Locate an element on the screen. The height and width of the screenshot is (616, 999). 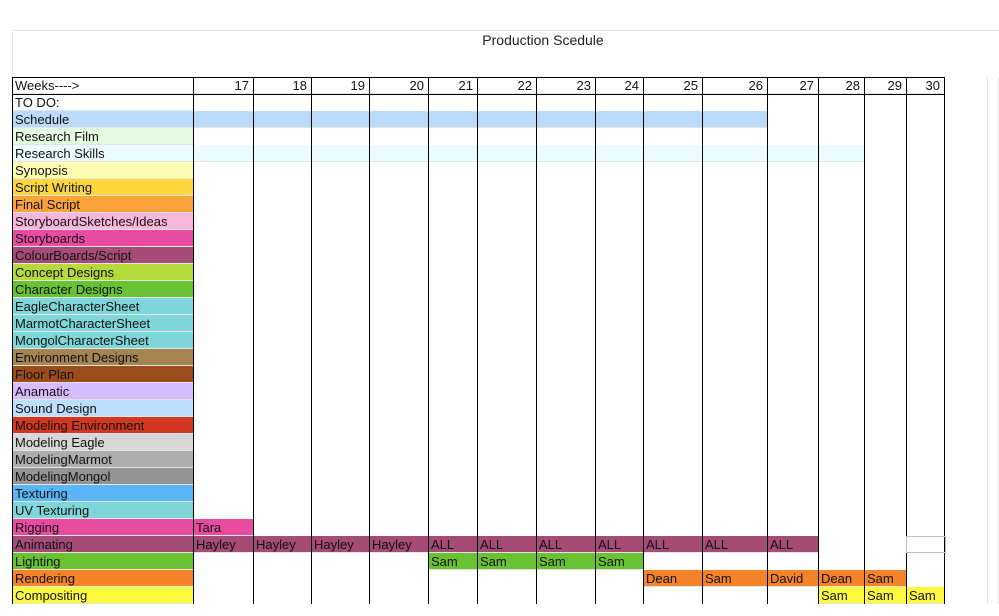
task-row: ColourBoards/Script is located at coordinates (478, 255).